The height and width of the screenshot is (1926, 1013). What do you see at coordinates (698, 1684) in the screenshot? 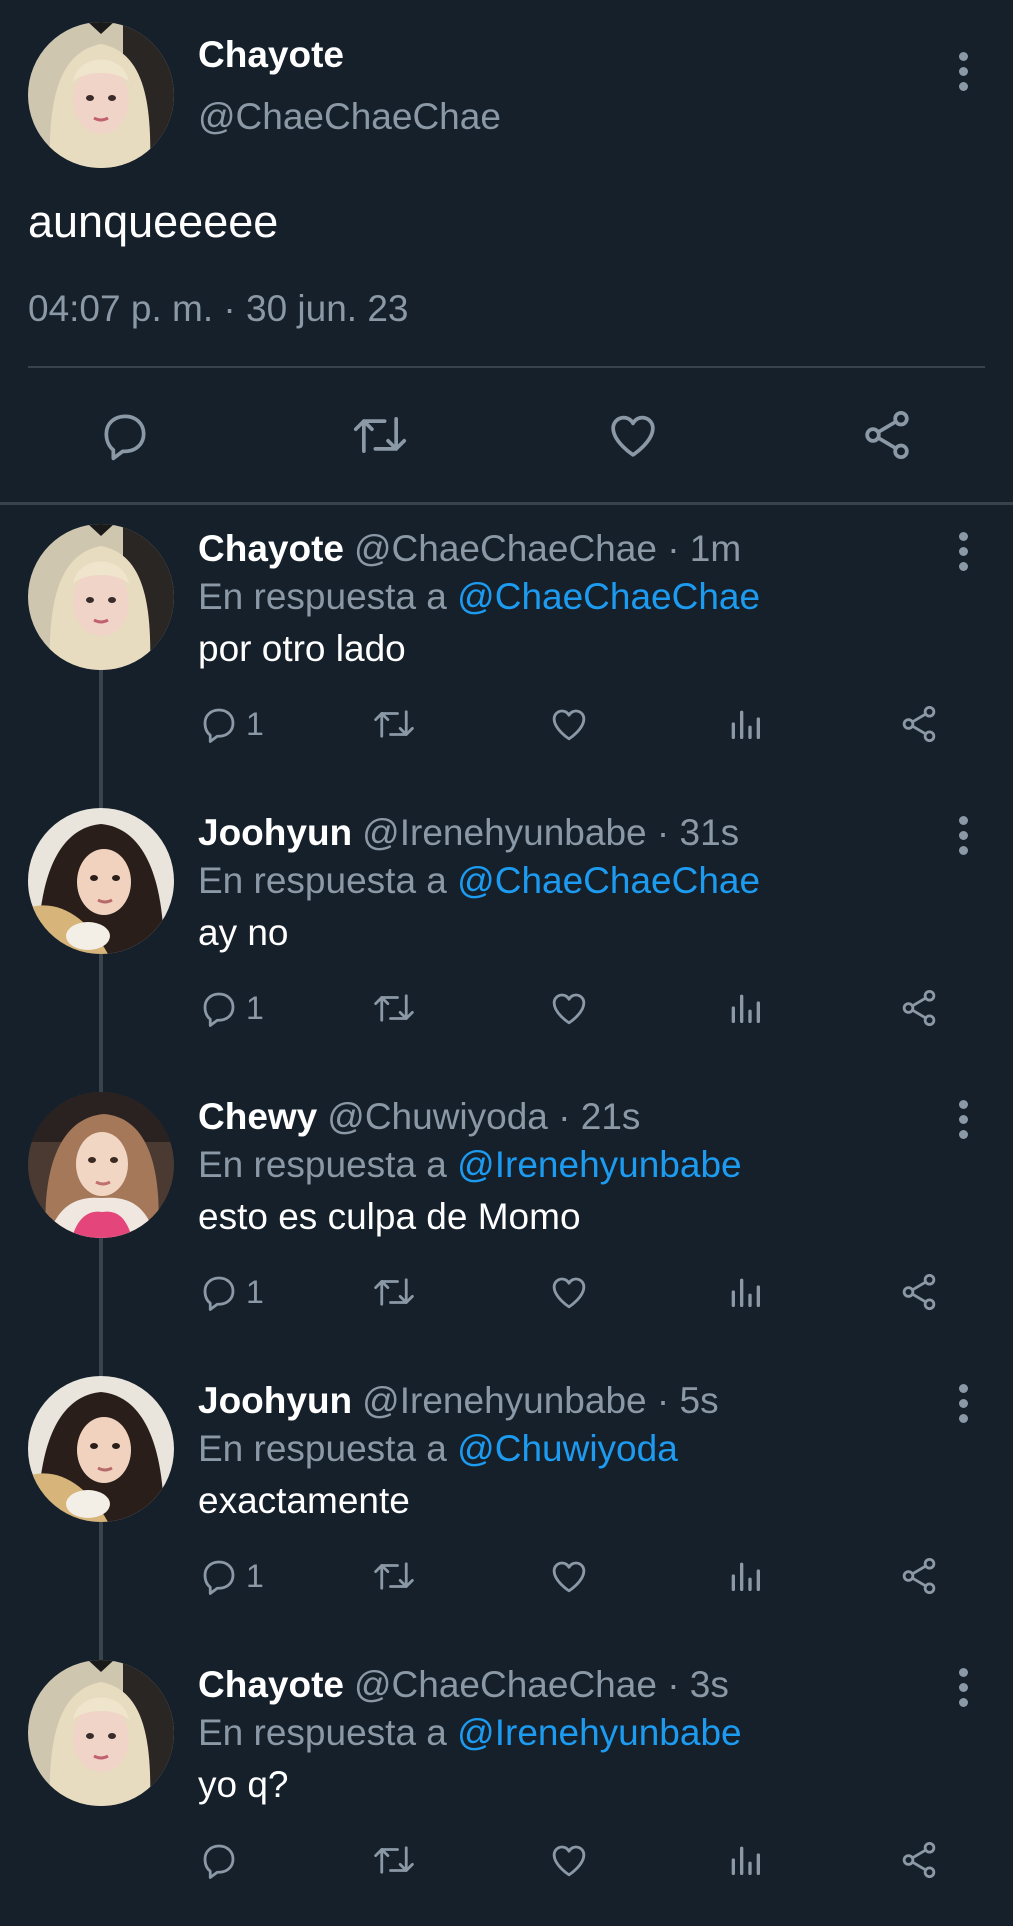
I see `reply-time: · 3s` at bounding box center [698, 1684].